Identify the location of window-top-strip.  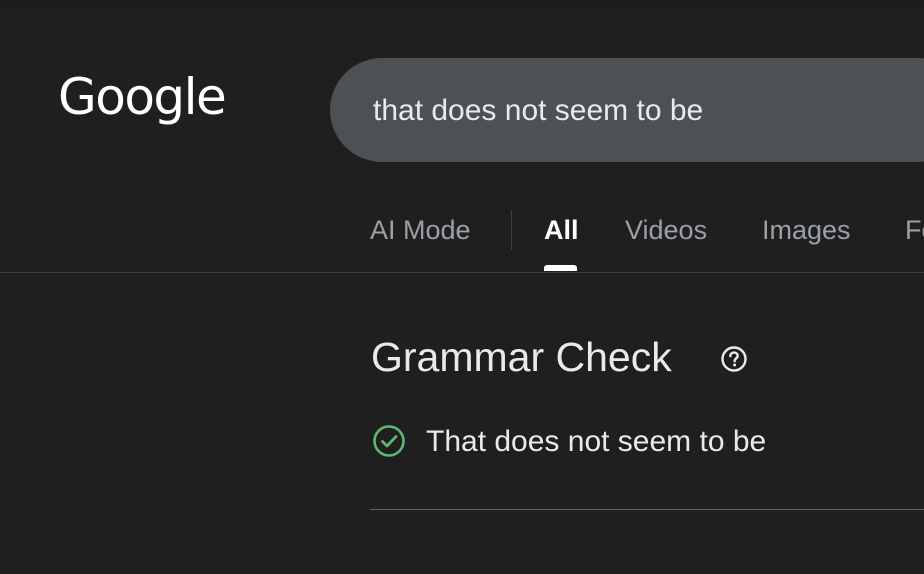
(462, 3).